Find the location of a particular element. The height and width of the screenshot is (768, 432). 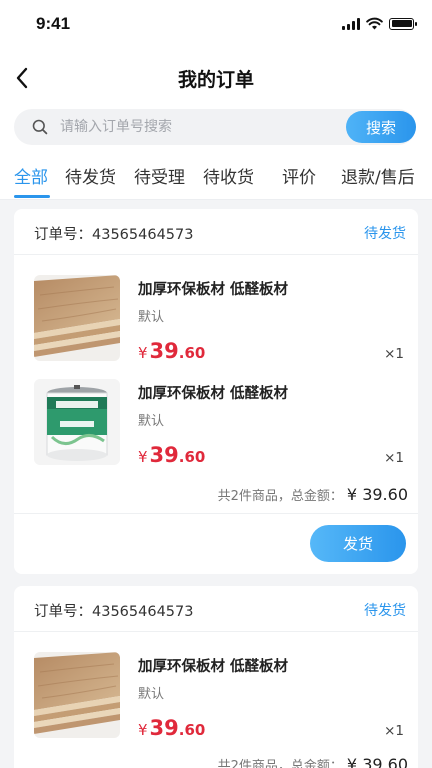

tab-pending-acceptance: 待受理 is located at coordinates (159, 175).